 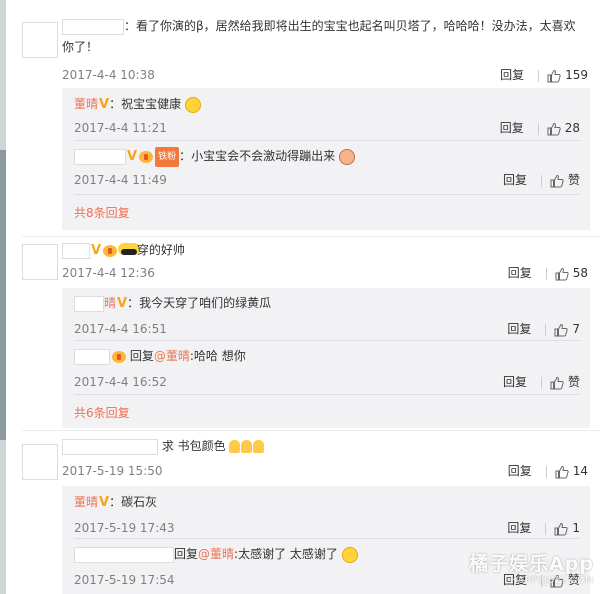 I want to click on like-count: 1, so click(x=576, y=528).